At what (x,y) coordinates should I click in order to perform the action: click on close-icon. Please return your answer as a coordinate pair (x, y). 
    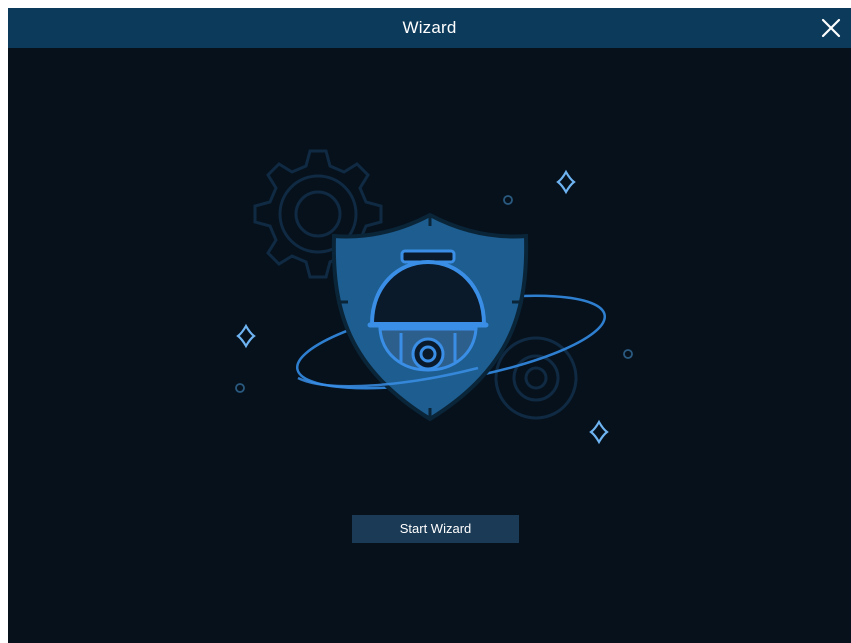
    Looking at the image, I should click on (831, 28).